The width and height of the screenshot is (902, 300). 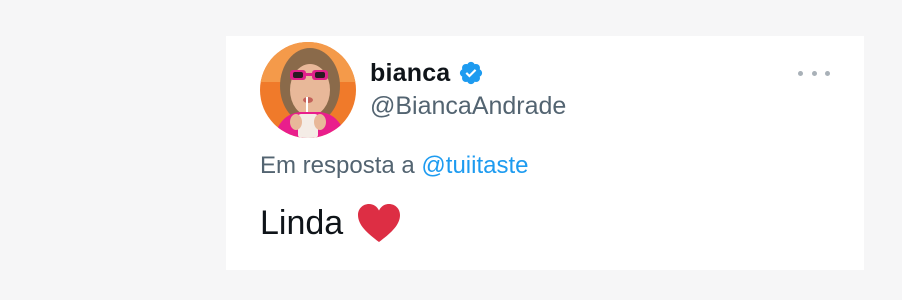 I want to click on reply-context: Em resposta a @tuiitaste, so click(x=394, y=166).